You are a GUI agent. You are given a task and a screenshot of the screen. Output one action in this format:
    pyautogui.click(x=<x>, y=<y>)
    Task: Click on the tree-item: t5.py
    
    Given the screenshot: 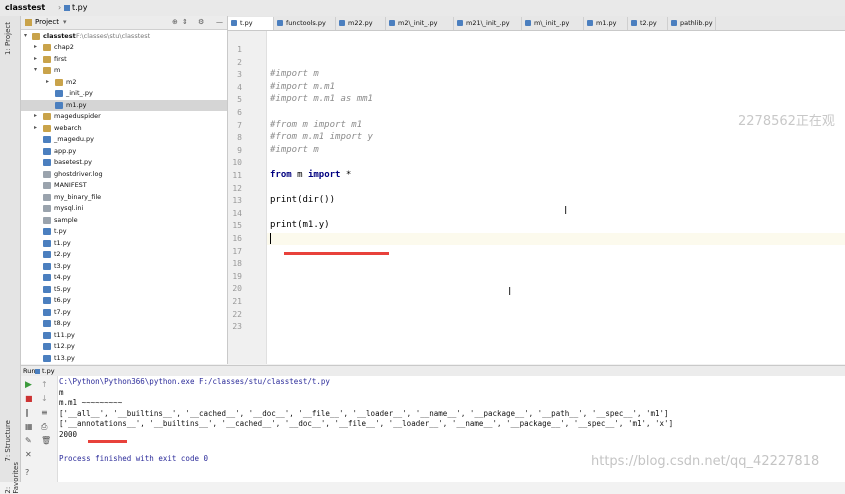 What is the action you would take?
    pyautogui.click(x=124, y=289)
    